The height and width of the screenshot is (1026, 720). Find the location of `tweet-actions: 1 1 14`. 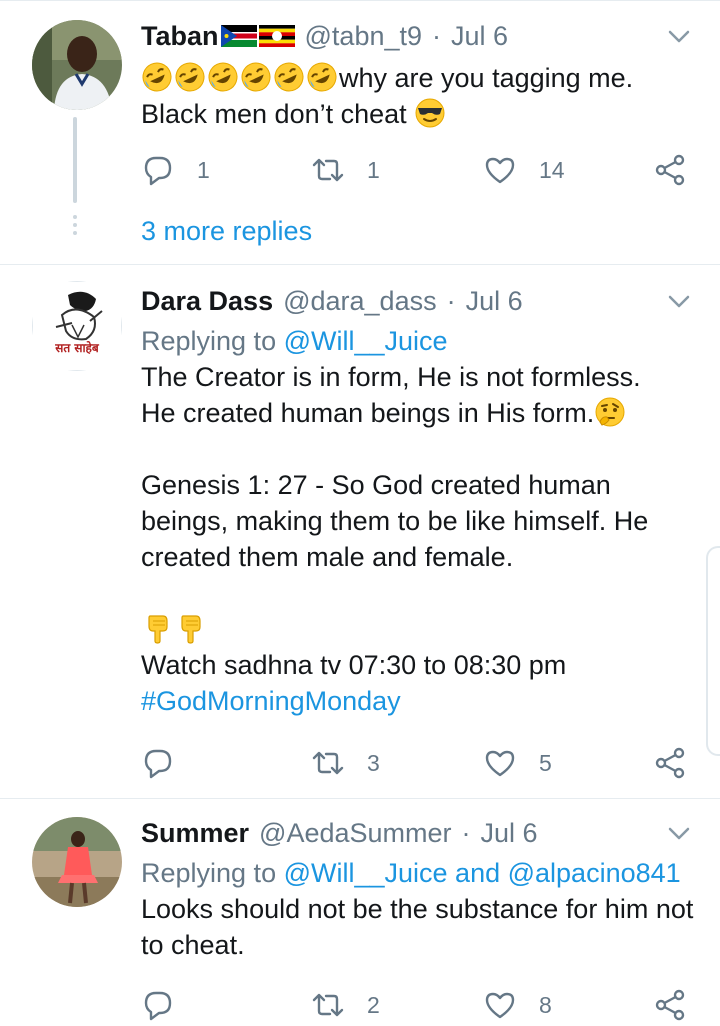

tweet-actions: 1 1 14 is located at coordinates (418, 170).